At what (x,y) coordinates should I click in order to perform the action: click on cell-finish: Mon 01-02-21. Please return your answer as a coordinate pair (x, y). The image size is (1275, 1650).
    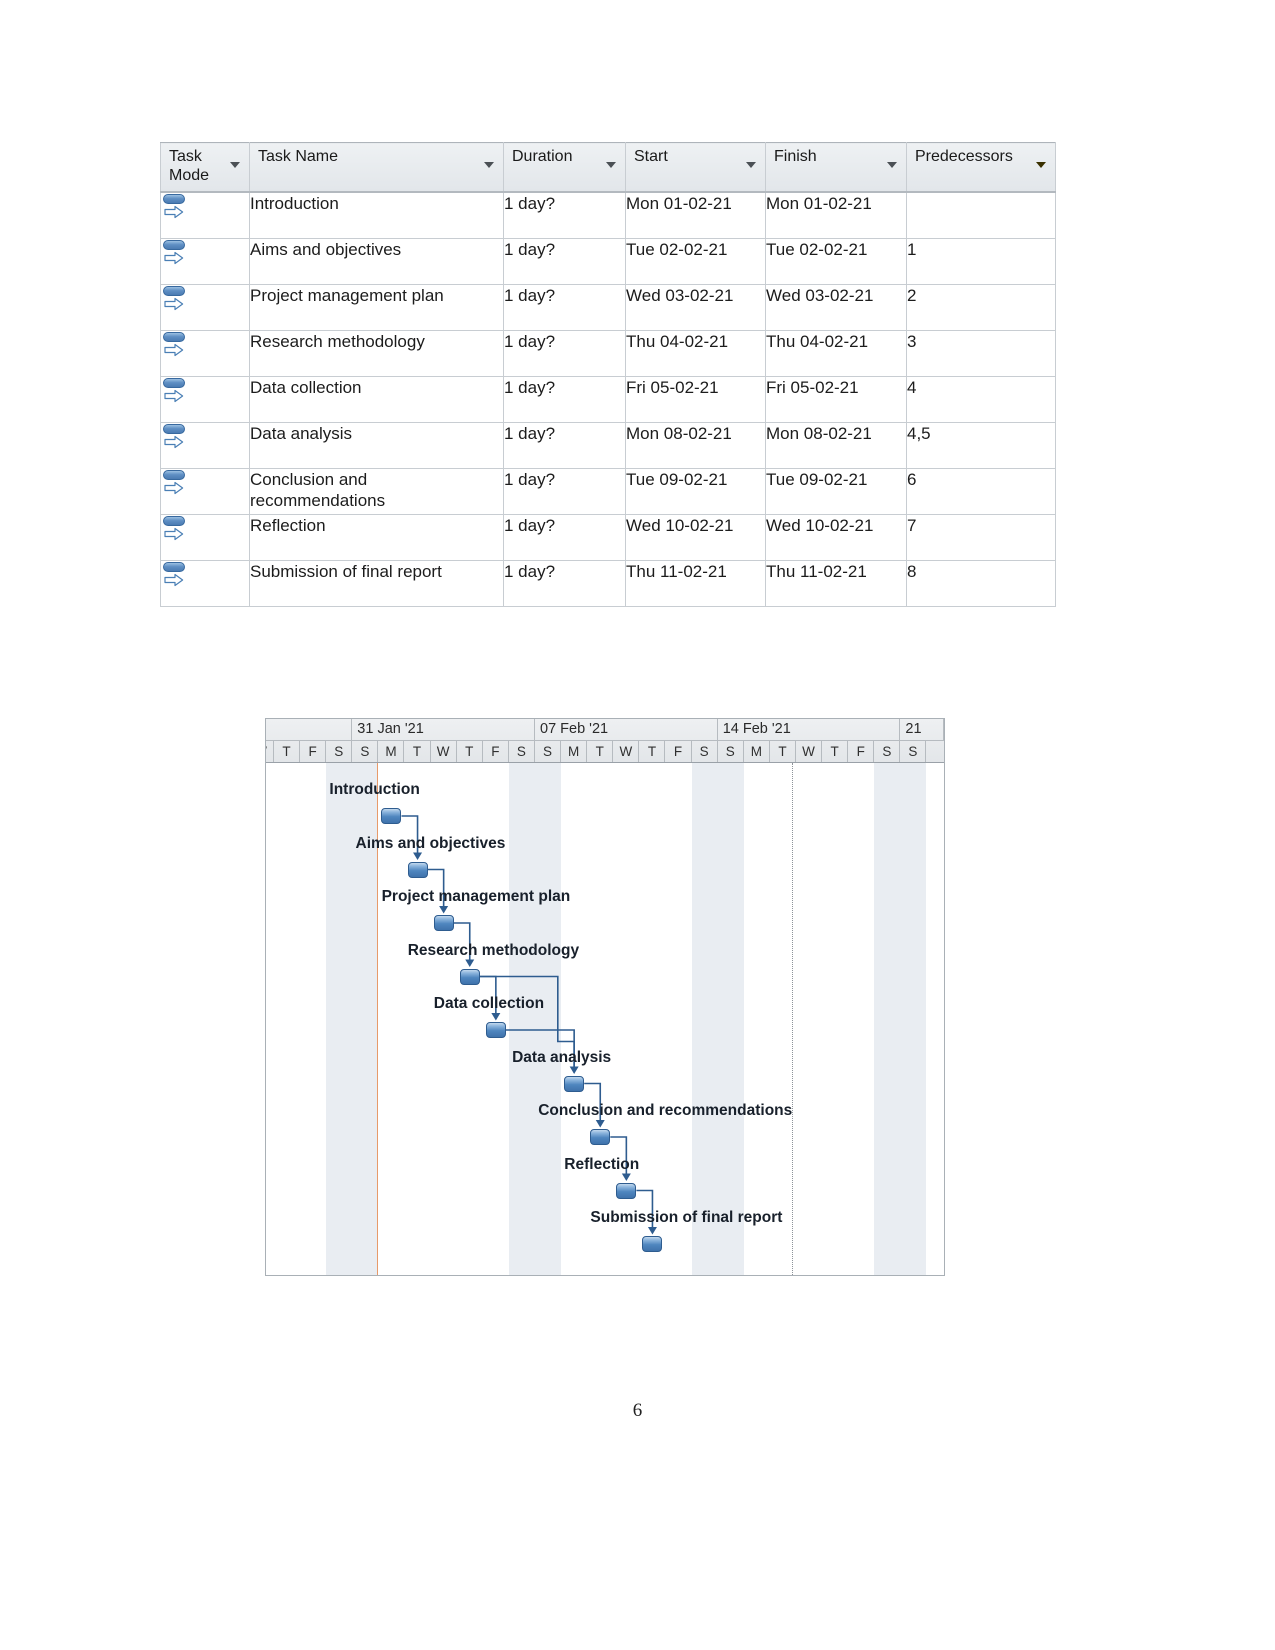
    Looking at the image, I should click on (836, 215).